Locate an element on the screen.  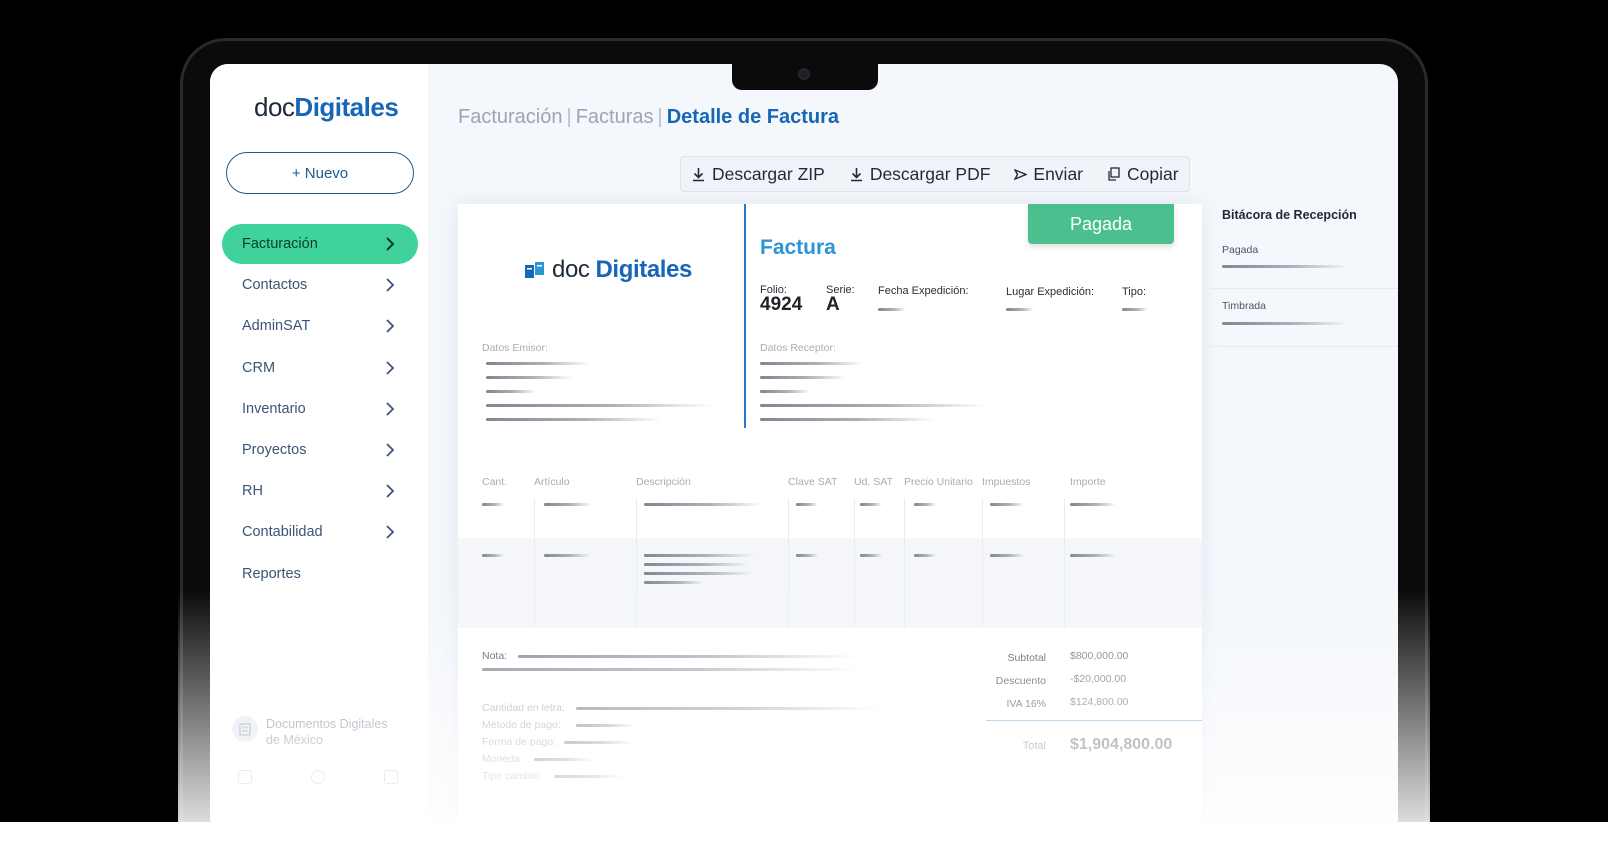
sidebar-item-label: Proyectos is located at coordinates (274, 449).